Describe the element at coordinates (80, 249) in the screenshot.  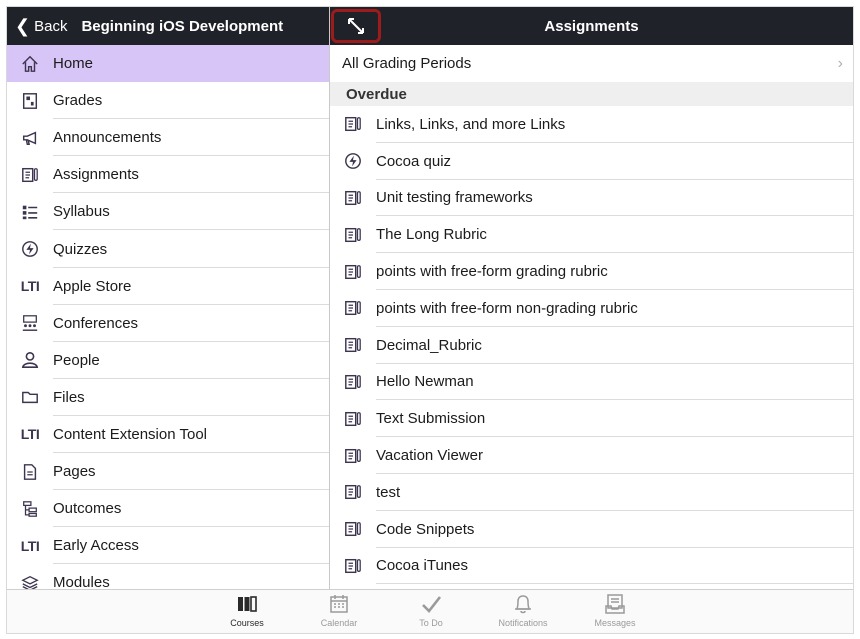
I see `sidebar-item-label: Quizzes` at that location.